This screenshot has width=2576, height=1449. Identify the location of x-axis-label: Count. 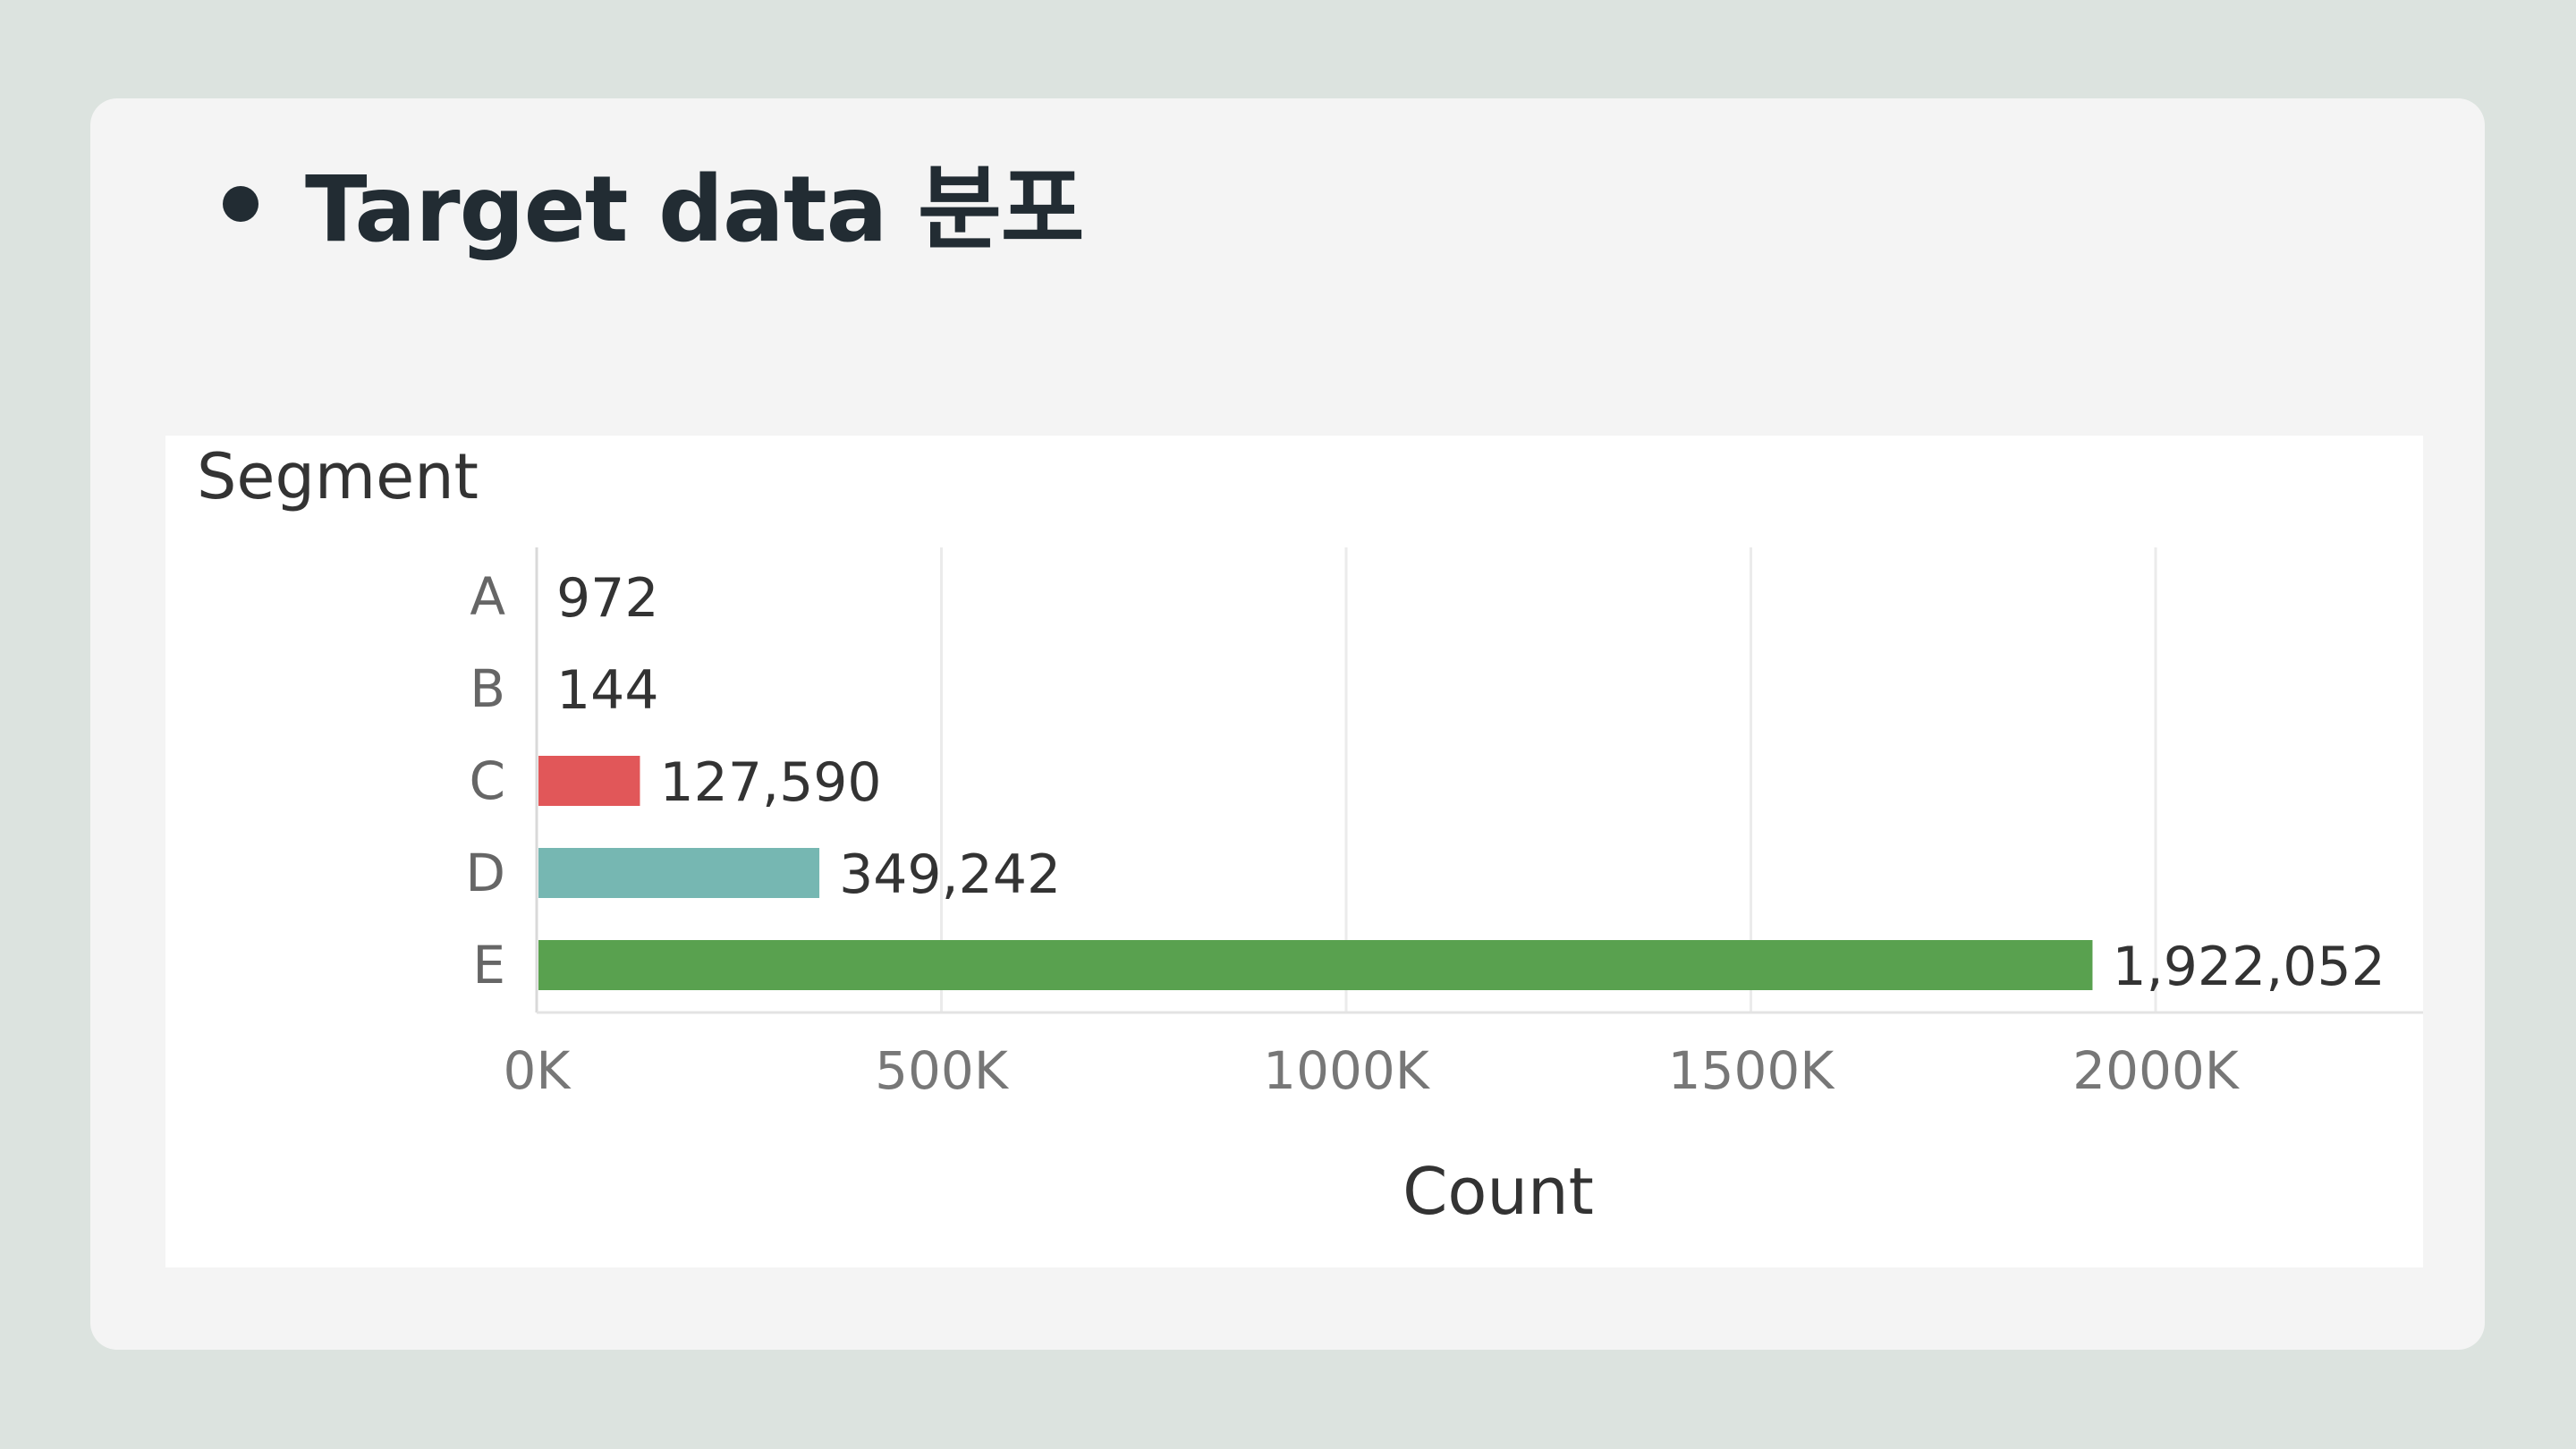
(1498, 1191).